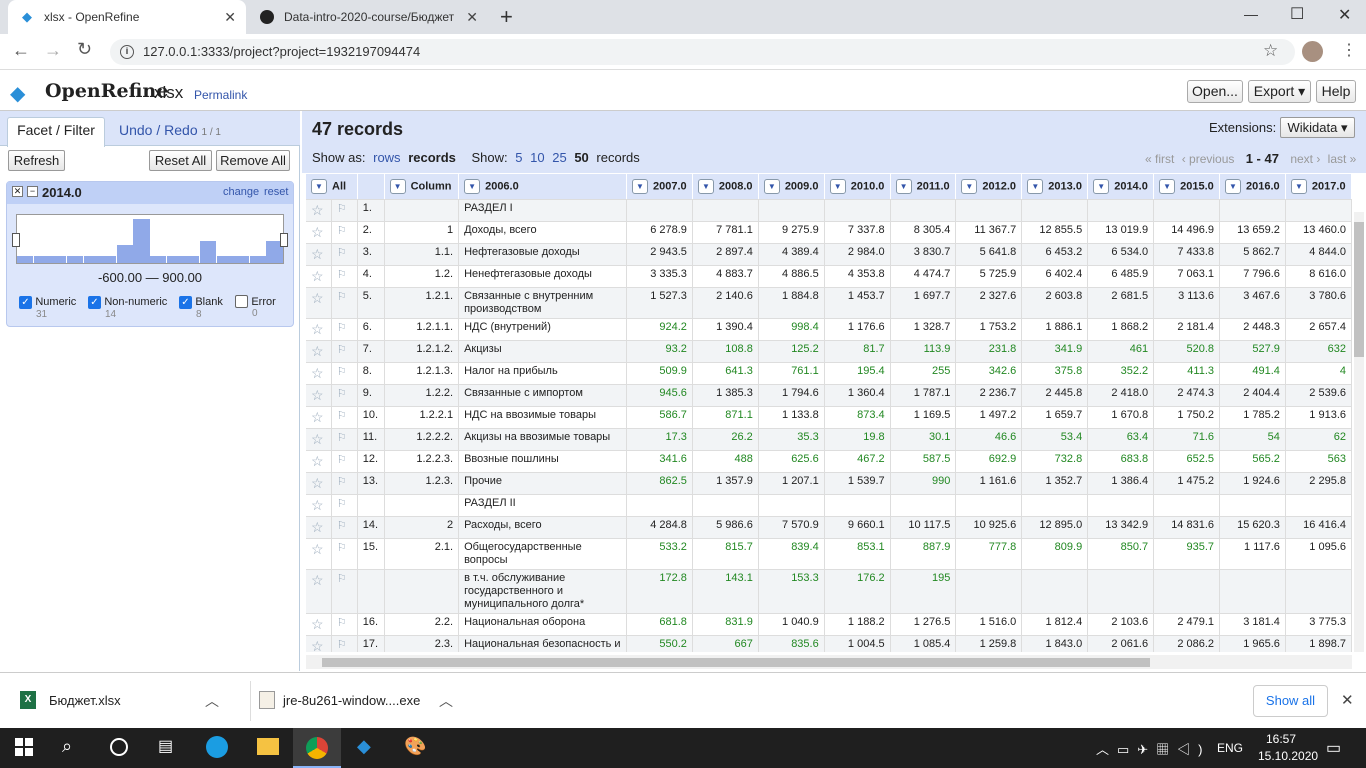 This screenshot has height=768, width=1366. I want to click on cell-value: 1 161.6, so click(989, 483).